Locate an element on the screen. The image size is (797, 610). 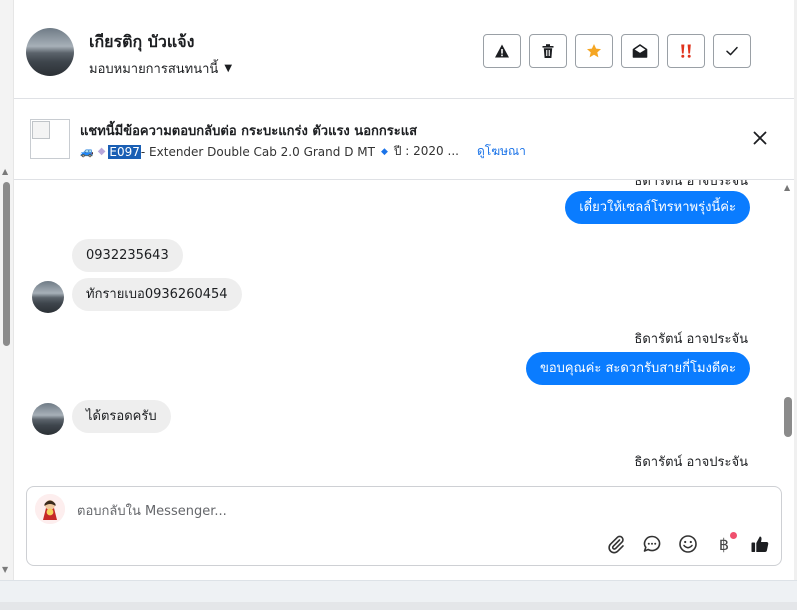
message-bubble-incoming: ทักรายเบอ0936260454 is located at coordinates (157, 294).